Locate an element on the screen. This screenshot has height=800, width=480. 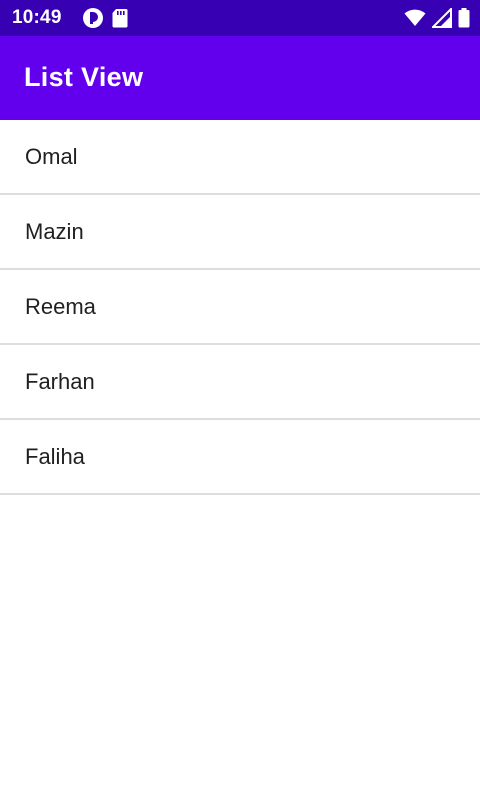
list-item: Mazin is located at coordinates (240, 232).